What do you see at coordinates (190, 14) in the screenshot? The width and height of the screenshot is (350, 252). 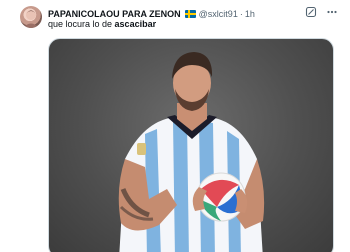 I see `sweden-flag-icon` at bounding box center [190, 14].